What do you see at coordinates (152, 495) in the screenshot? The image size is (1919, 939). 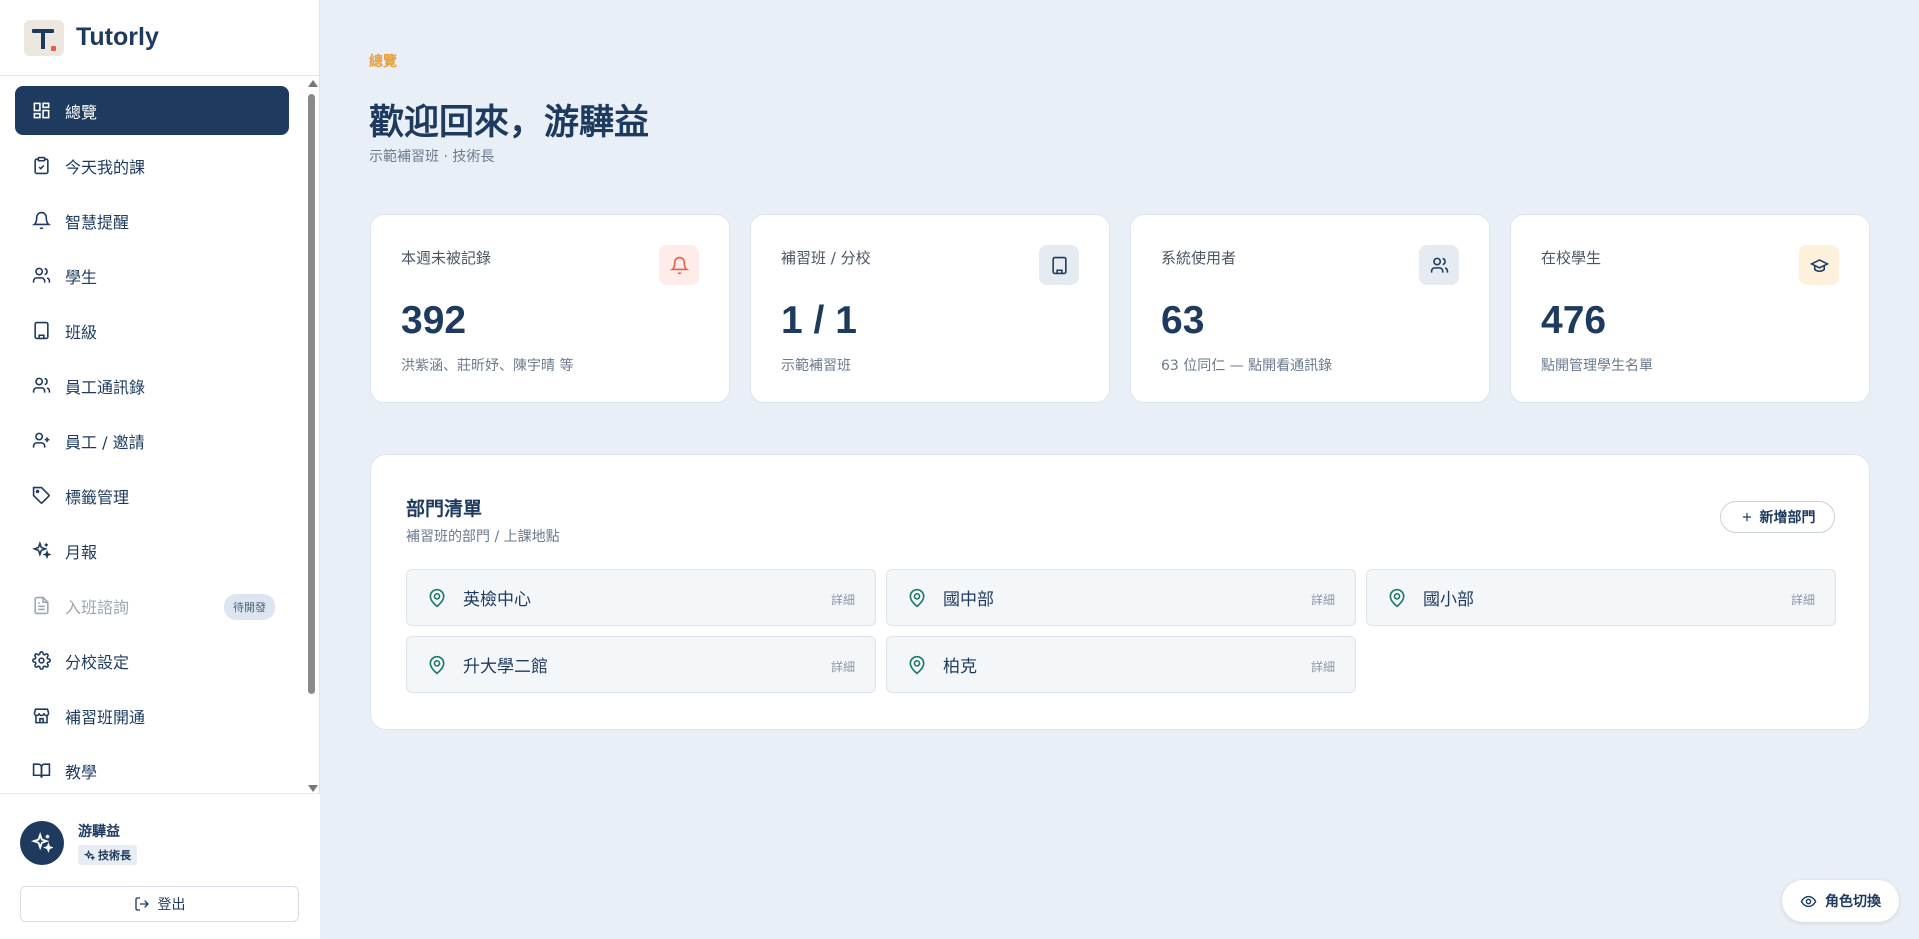 I see `sidebar-item-tag-management: 標籤管理` at bounding box center [152, 495].